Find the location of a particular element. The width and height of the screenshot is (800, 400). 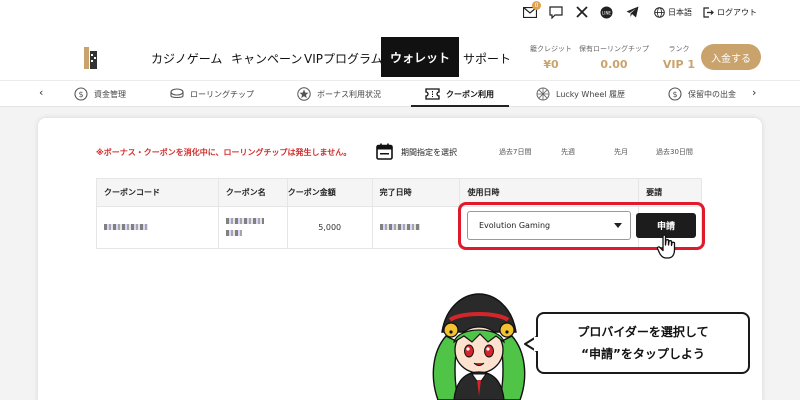

coupon-name-cell is located at coordinates (252, 227).